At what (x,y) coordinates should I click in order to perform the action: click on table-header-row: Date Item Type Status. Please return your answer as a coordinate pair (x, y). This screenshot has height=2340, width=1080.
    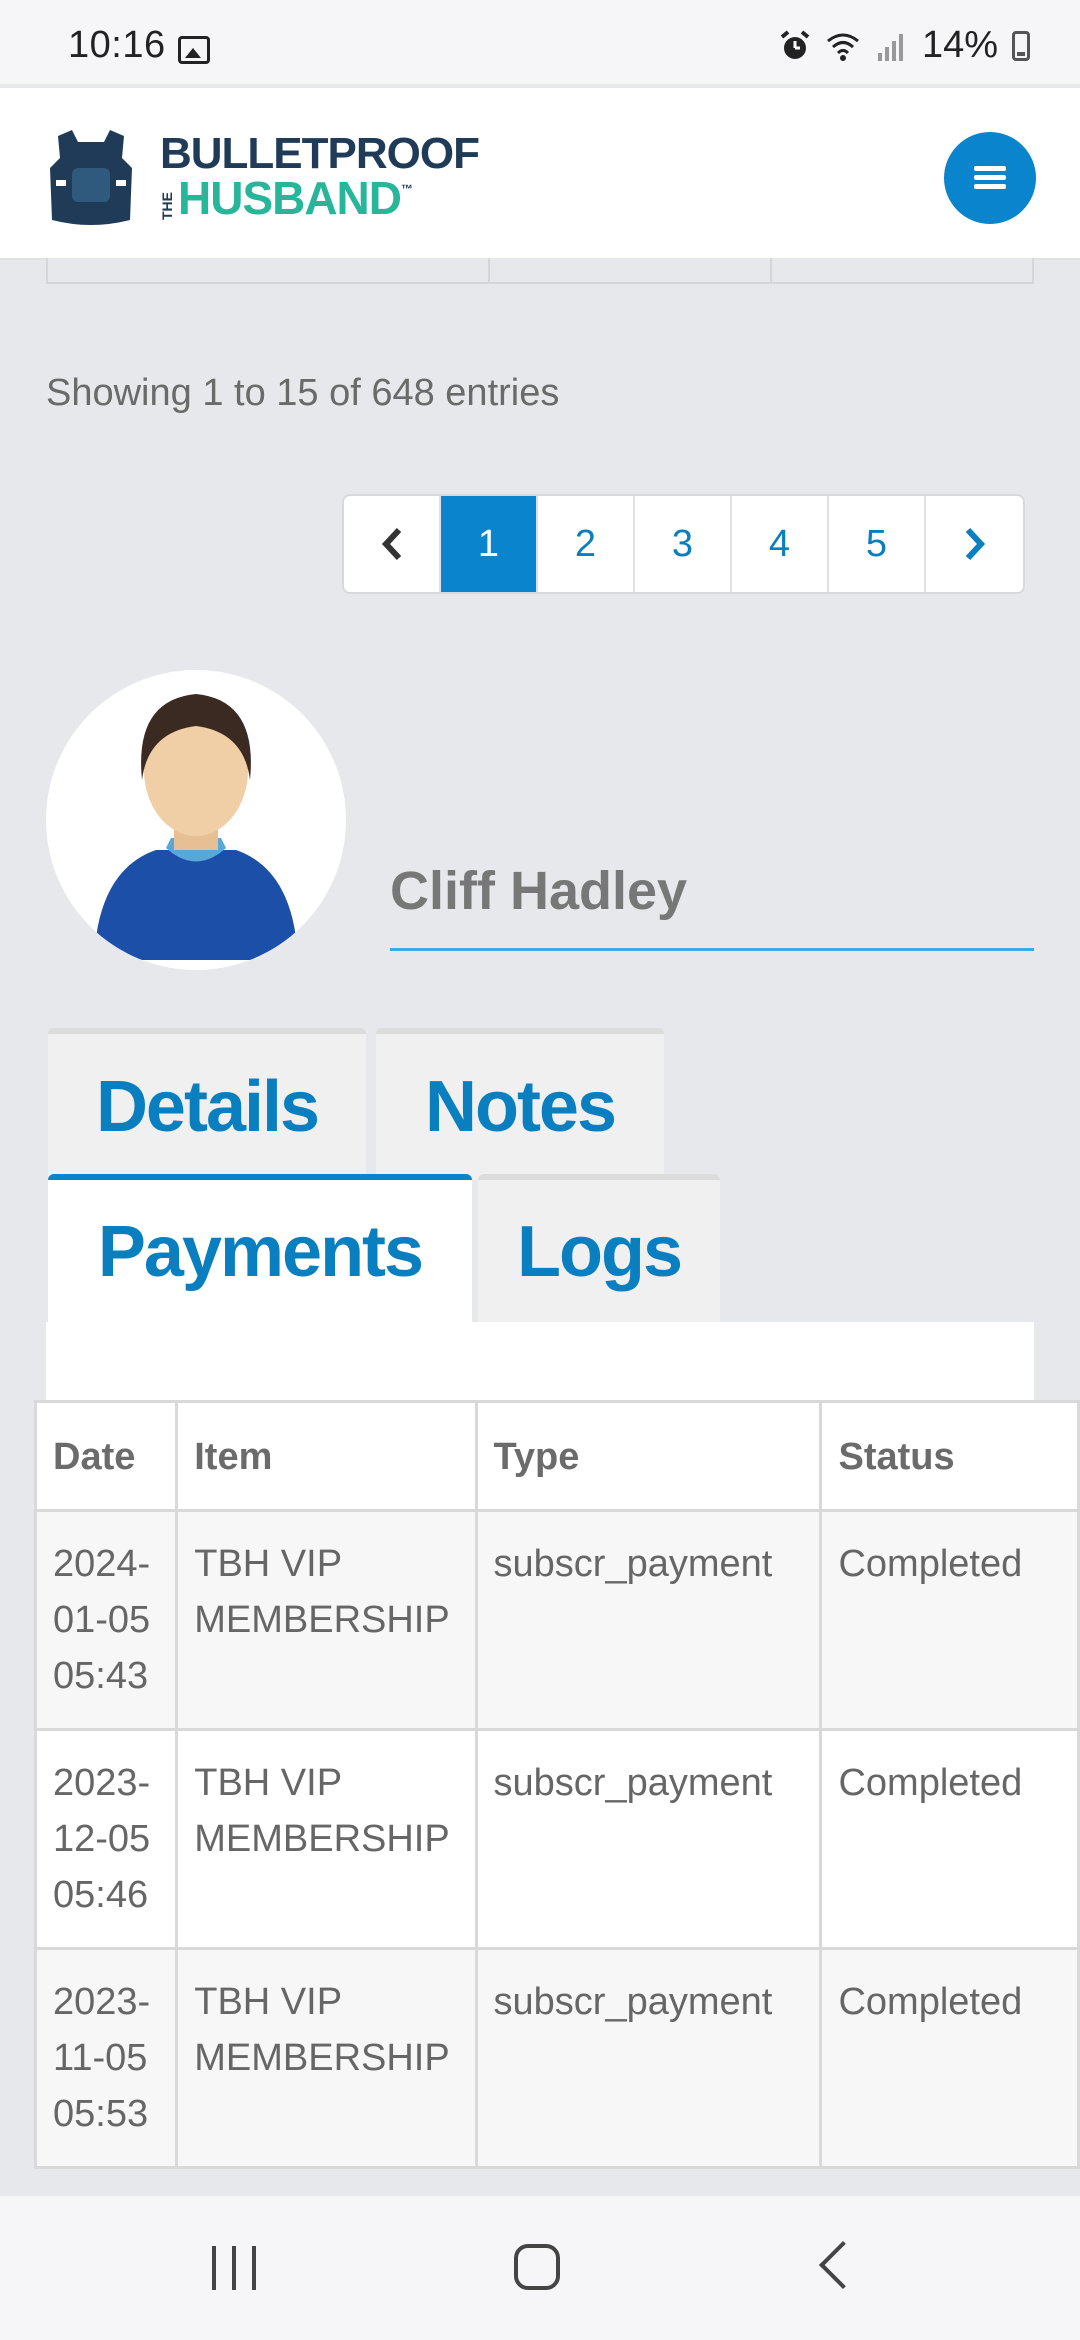
    Looking at the image, I should click on (556, 1456).